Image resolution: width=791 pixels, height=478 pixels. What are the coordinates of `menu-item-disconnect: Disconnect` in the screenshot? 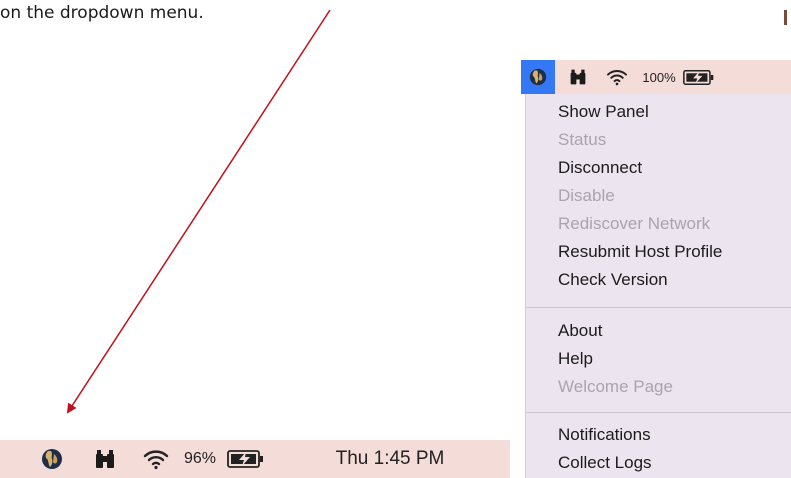 It's located at (658, 168).